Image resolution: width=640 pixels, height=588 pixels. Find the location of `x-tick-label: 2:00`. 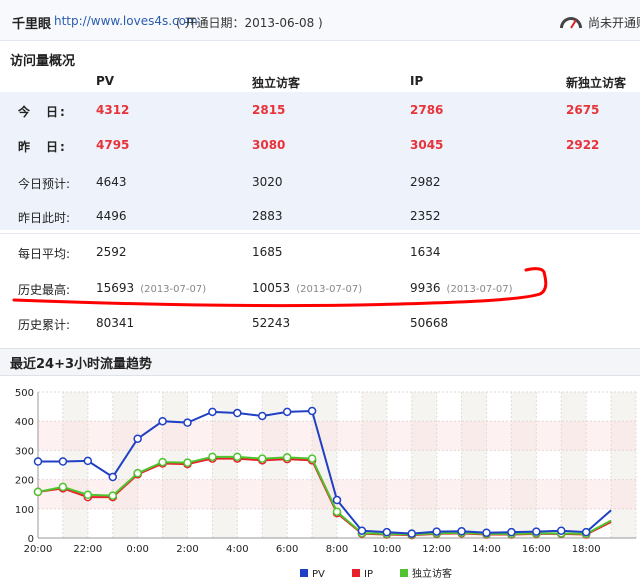

x-tick-label: 2:00 is located at coordinates (187, 549).